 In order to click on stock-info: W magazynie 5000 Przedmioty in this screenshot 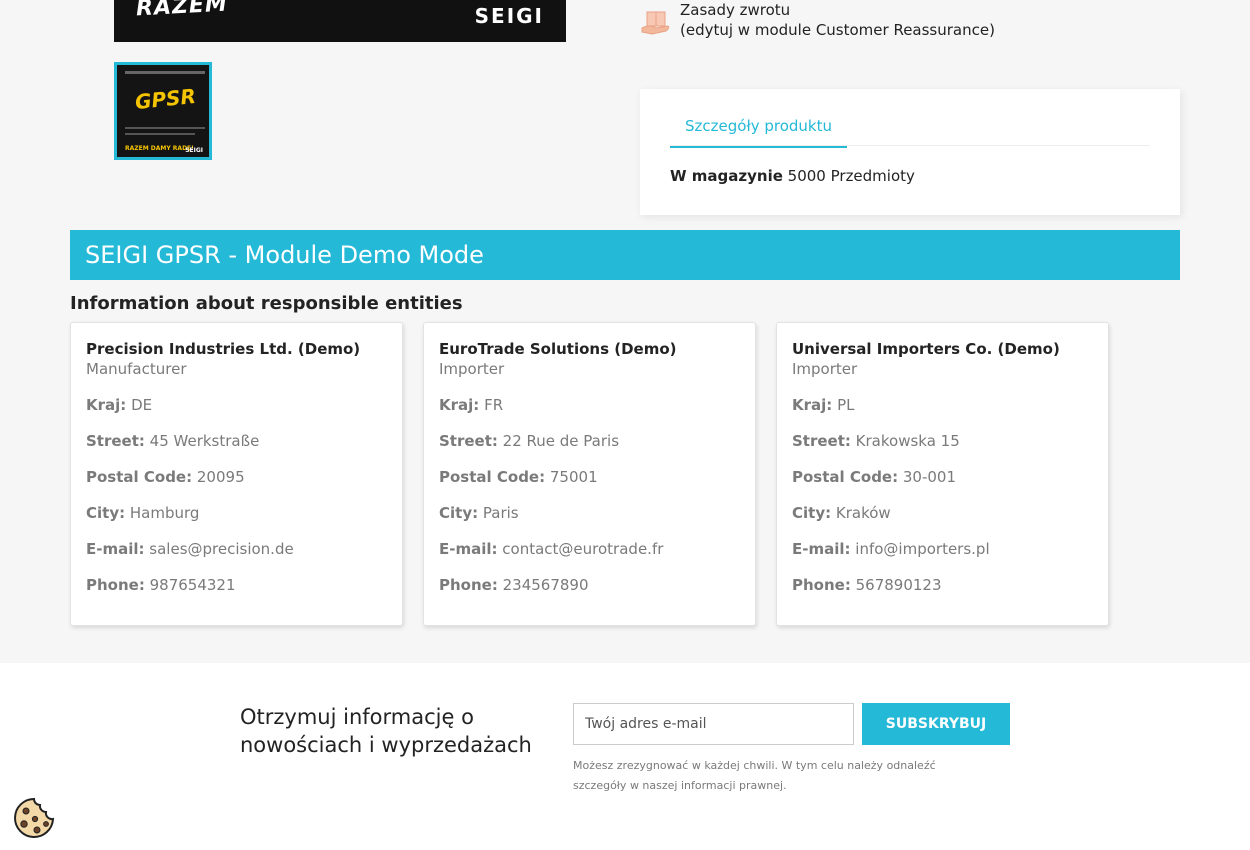, I will do `click(792, 176)`.